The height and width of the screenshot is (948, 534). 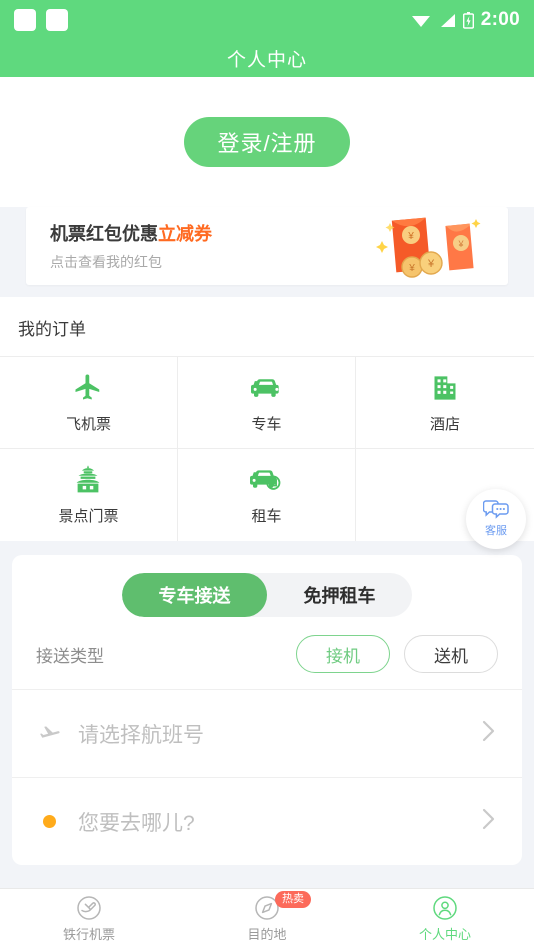 I want to click on app-header: 个人中心, so click(x=267, y=58).